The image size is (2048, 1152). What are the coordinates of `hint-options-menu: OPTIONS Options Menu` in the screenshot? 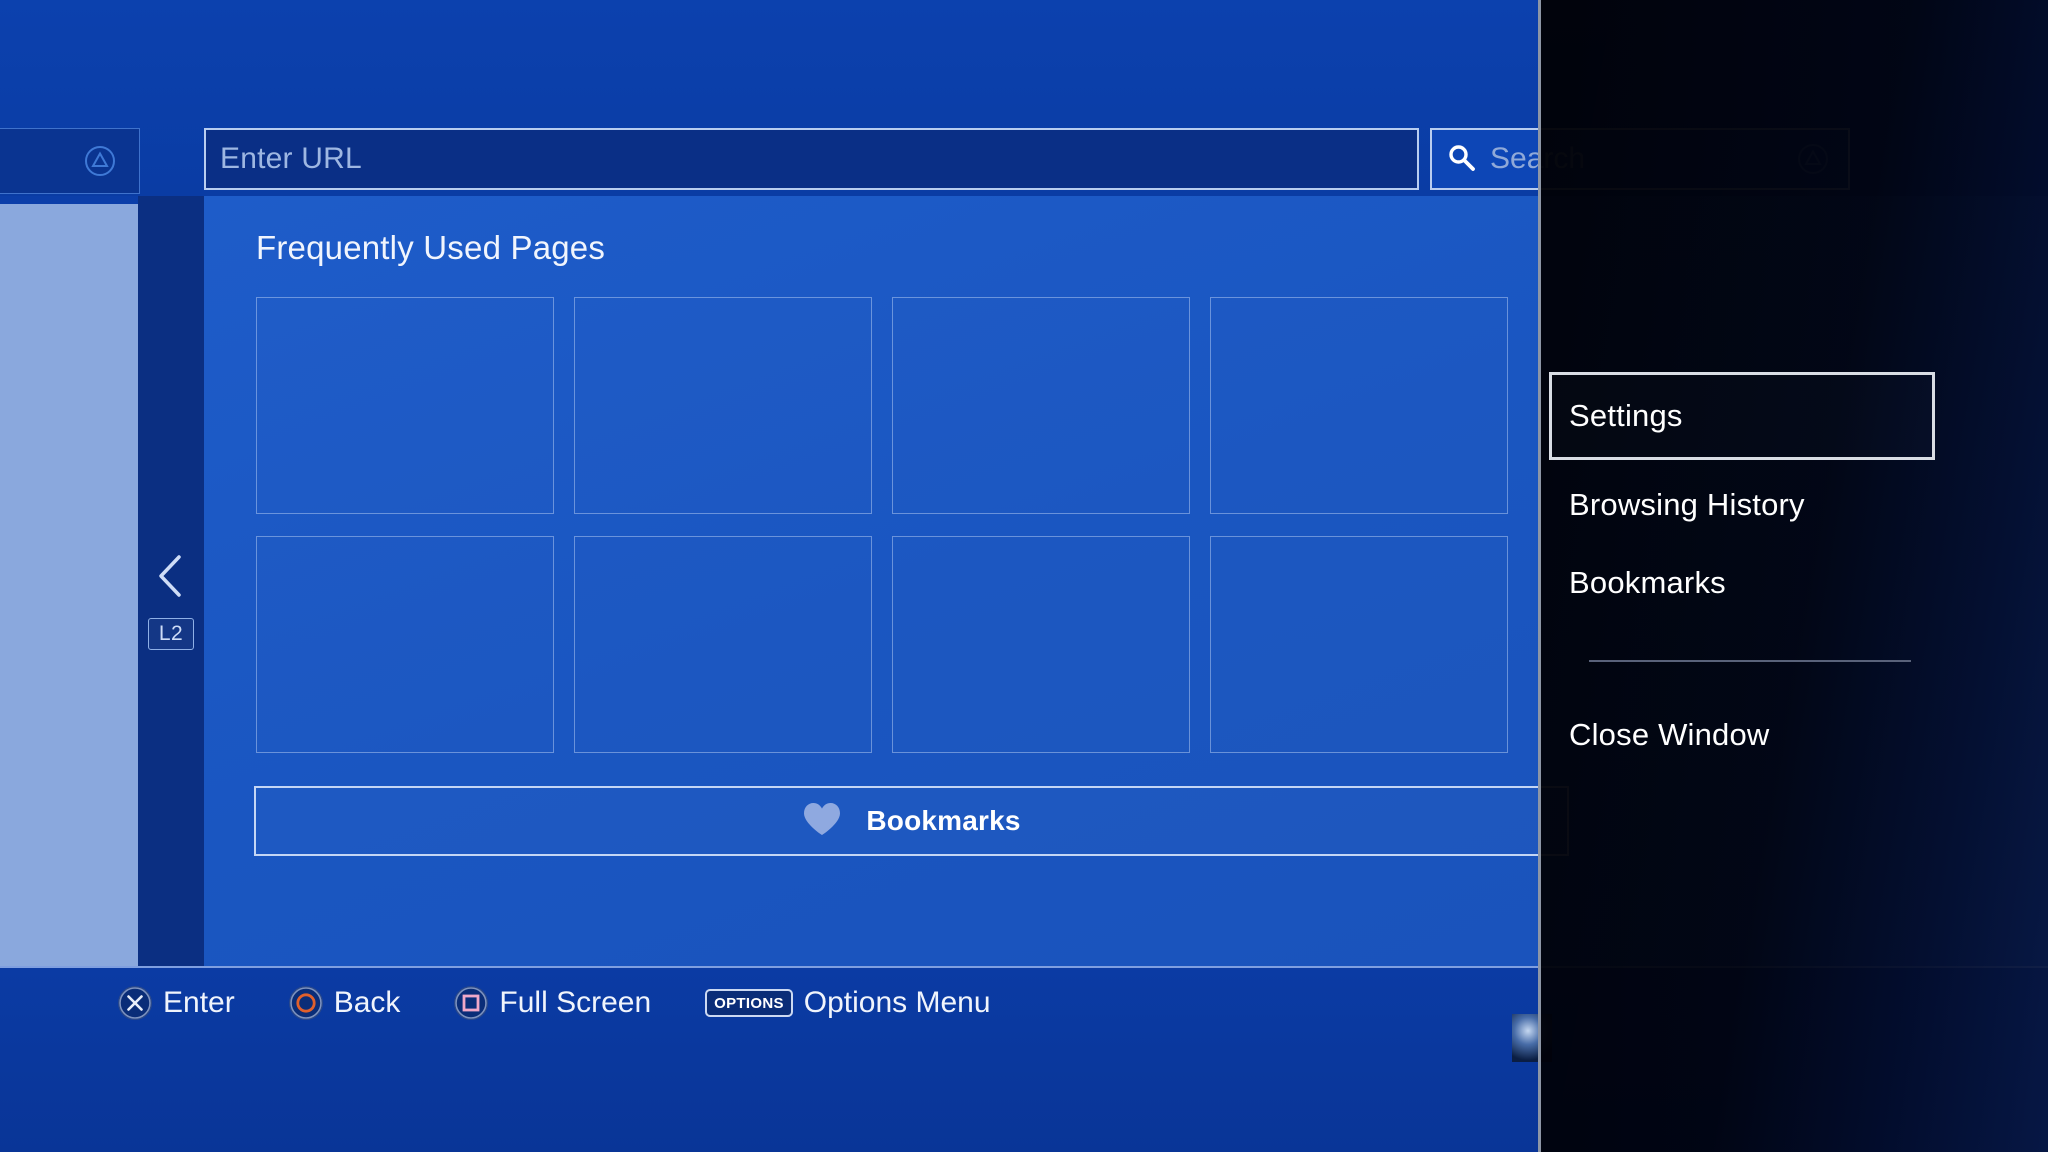 It's located at (848, 1003).